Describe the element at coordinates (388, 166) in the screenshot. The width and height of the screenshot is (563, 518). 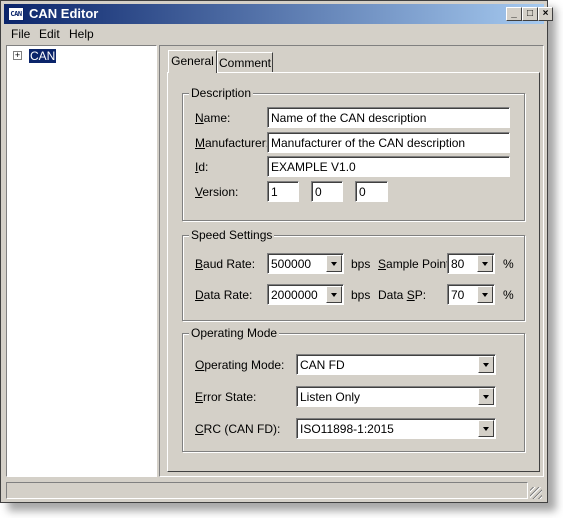
I see `id-field: EXAMPLE V1.0` at that location.